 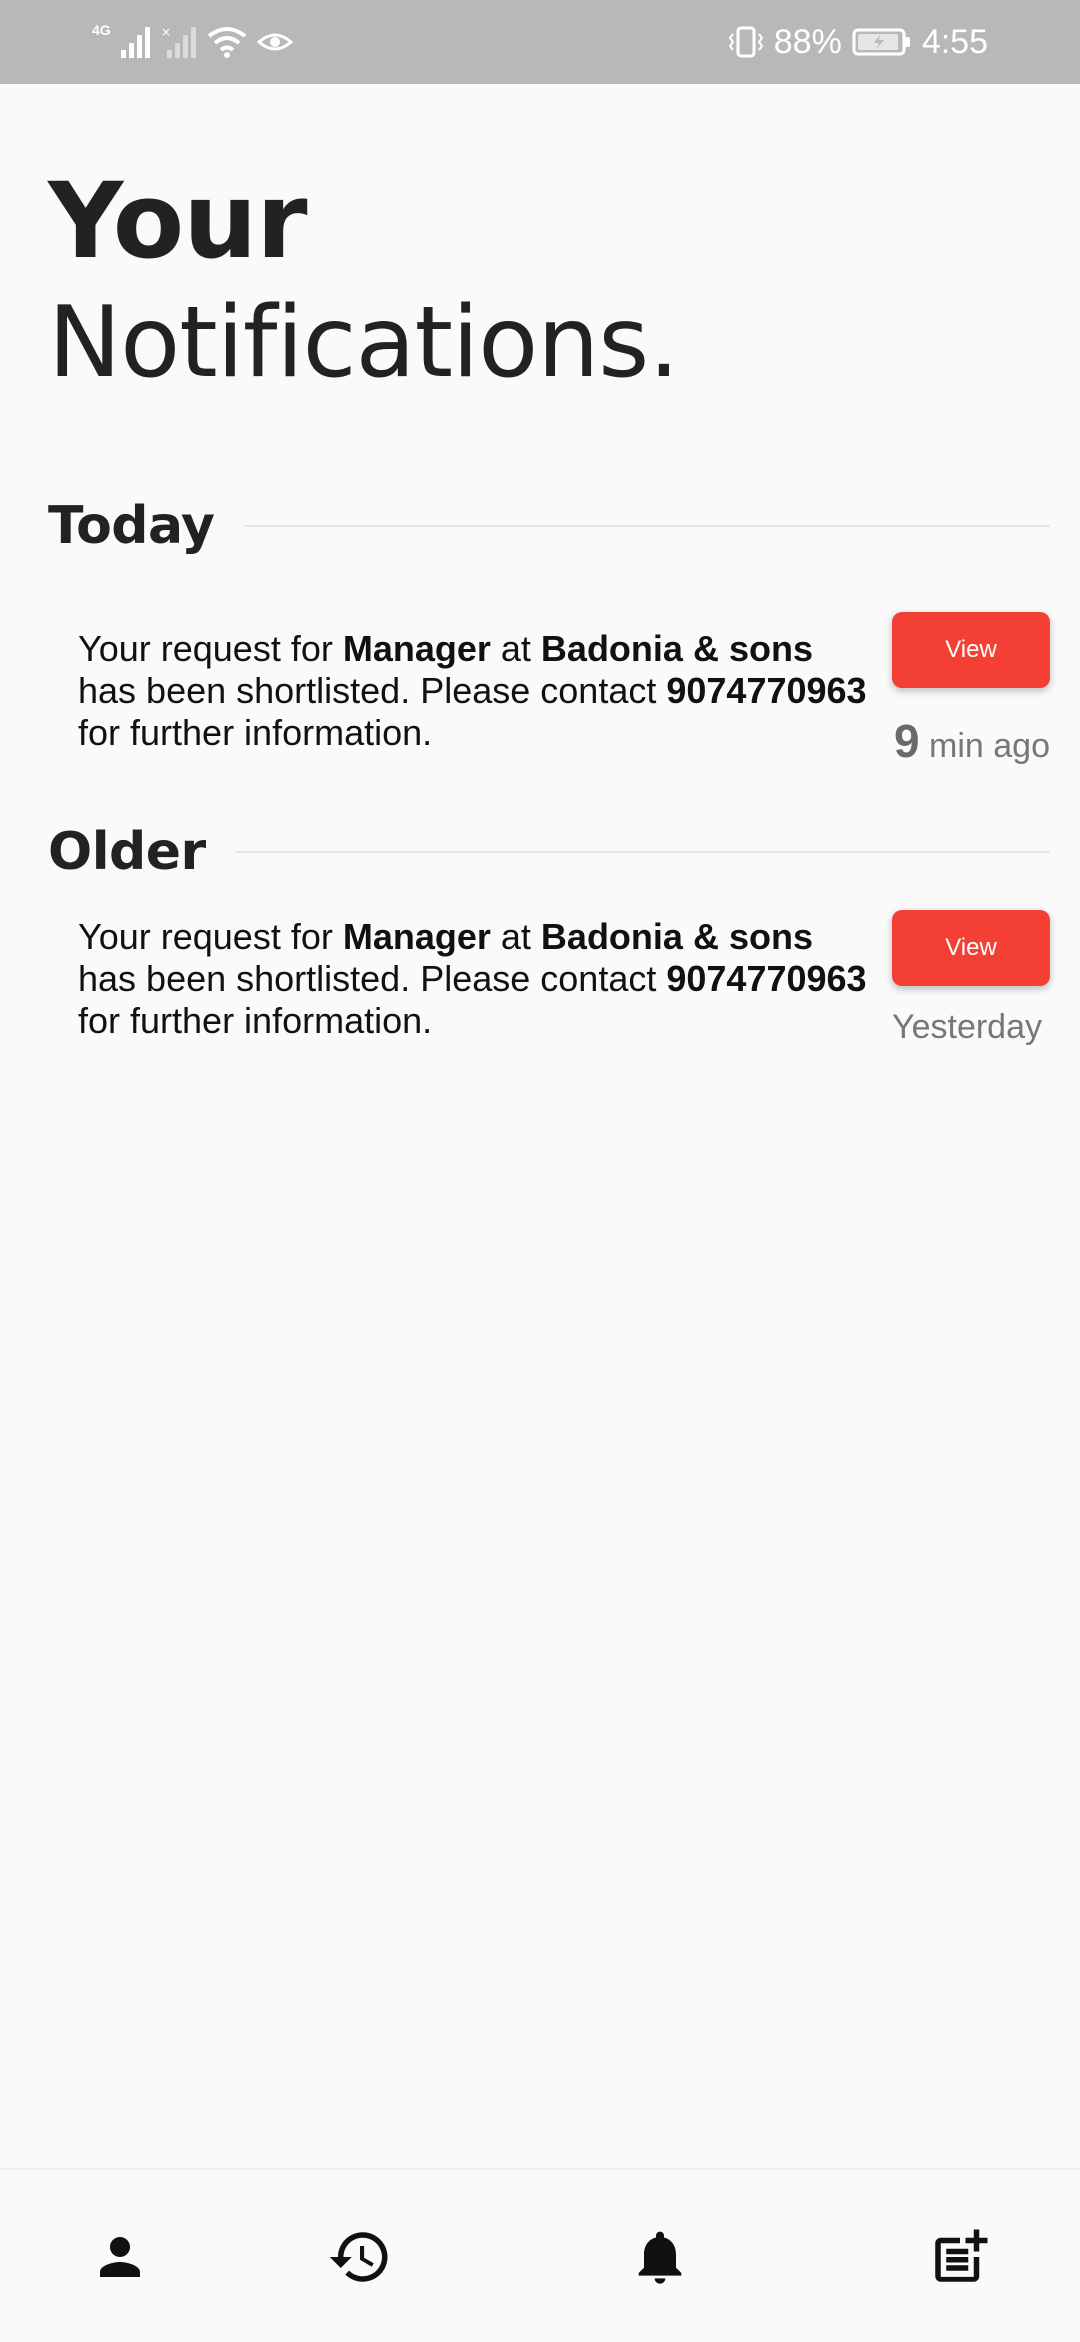 What do you see at coordinates (807, 42) in the screenshot?
I see `battery-percent: 88%` at bounding box center [807, 42].